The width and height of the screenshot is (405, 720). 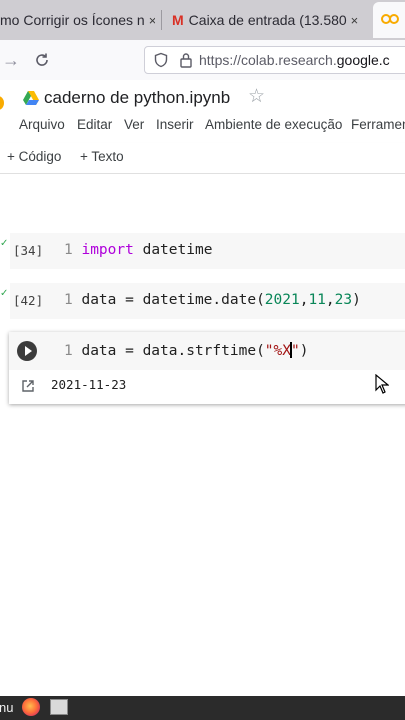 I want to click on code-line: 1 import datetime, so click(x=138, y=250).